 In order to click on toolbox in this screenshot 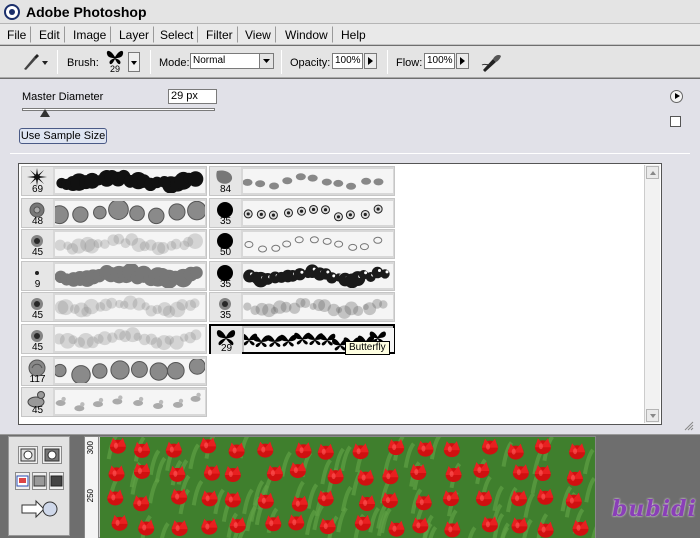, I will do `click(39, 486)`.